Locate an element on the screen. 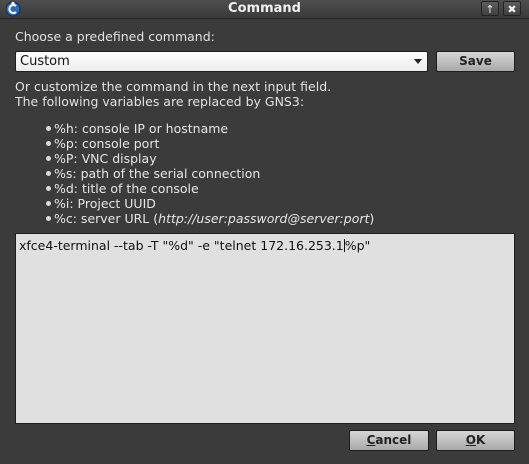  save-button: Save is located at coordinates (475, 61).